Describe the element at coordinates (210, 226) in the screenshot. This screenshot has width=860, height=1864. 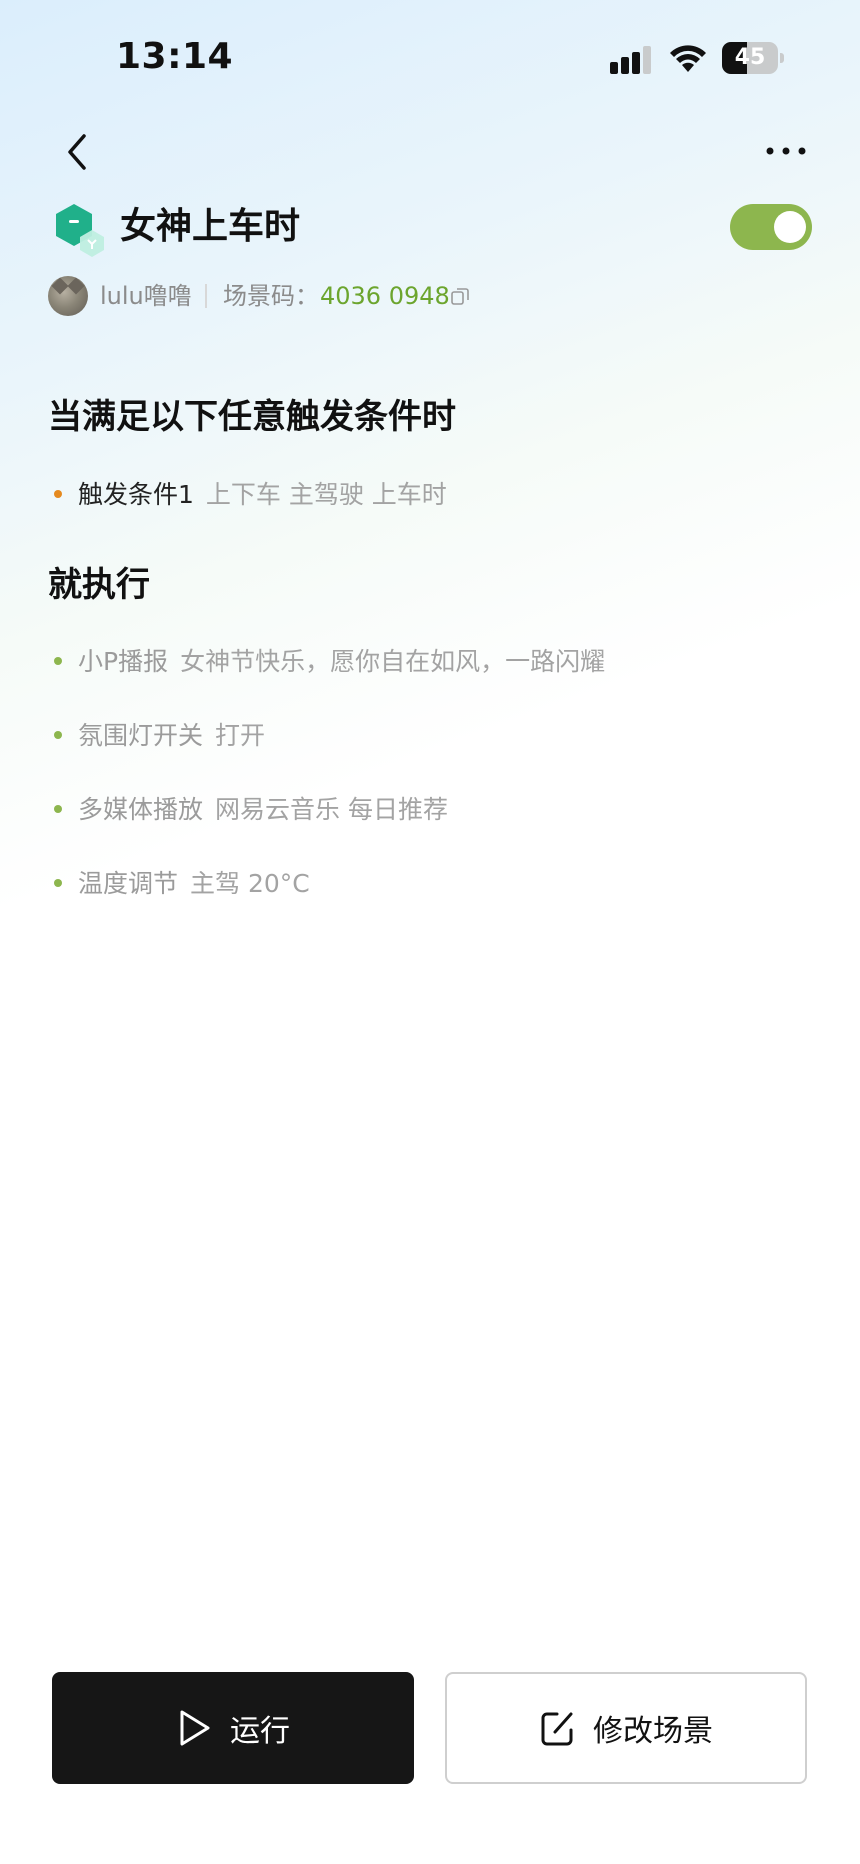
I see `page-title: 女神上车时` at that location.